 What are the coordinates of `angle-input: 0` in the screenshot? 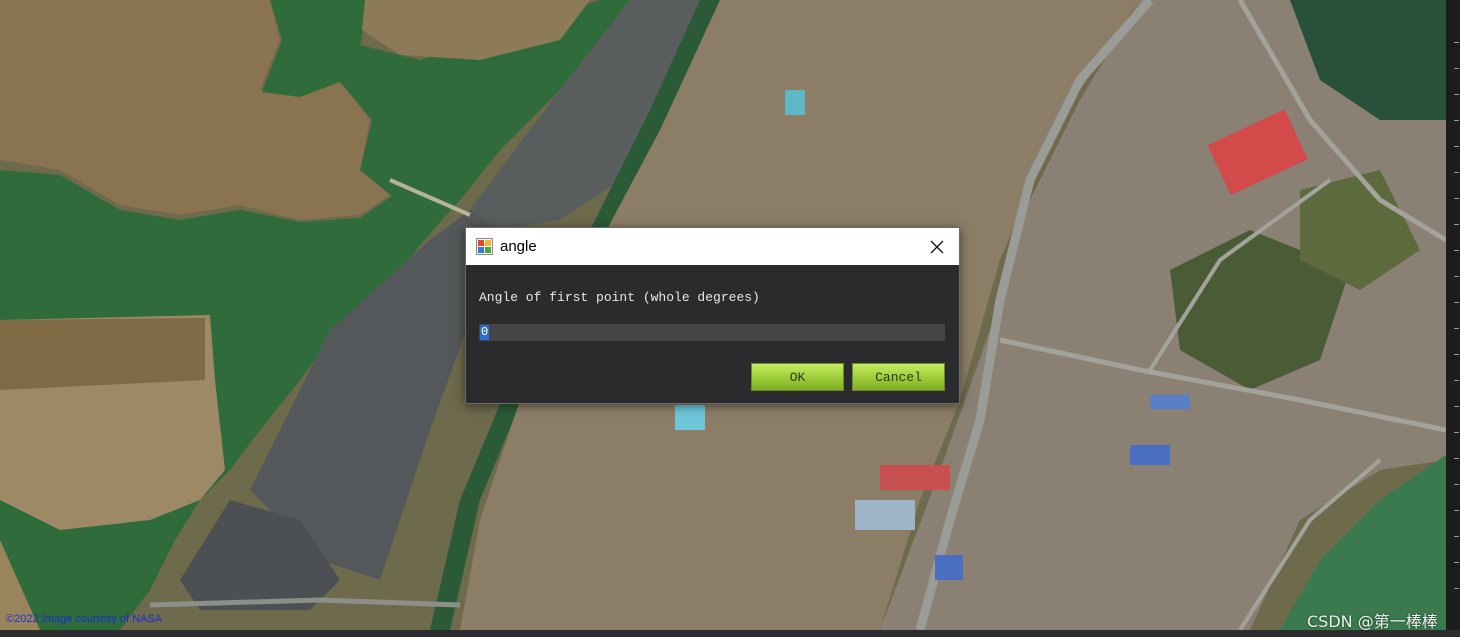 It's located at (712, 332).